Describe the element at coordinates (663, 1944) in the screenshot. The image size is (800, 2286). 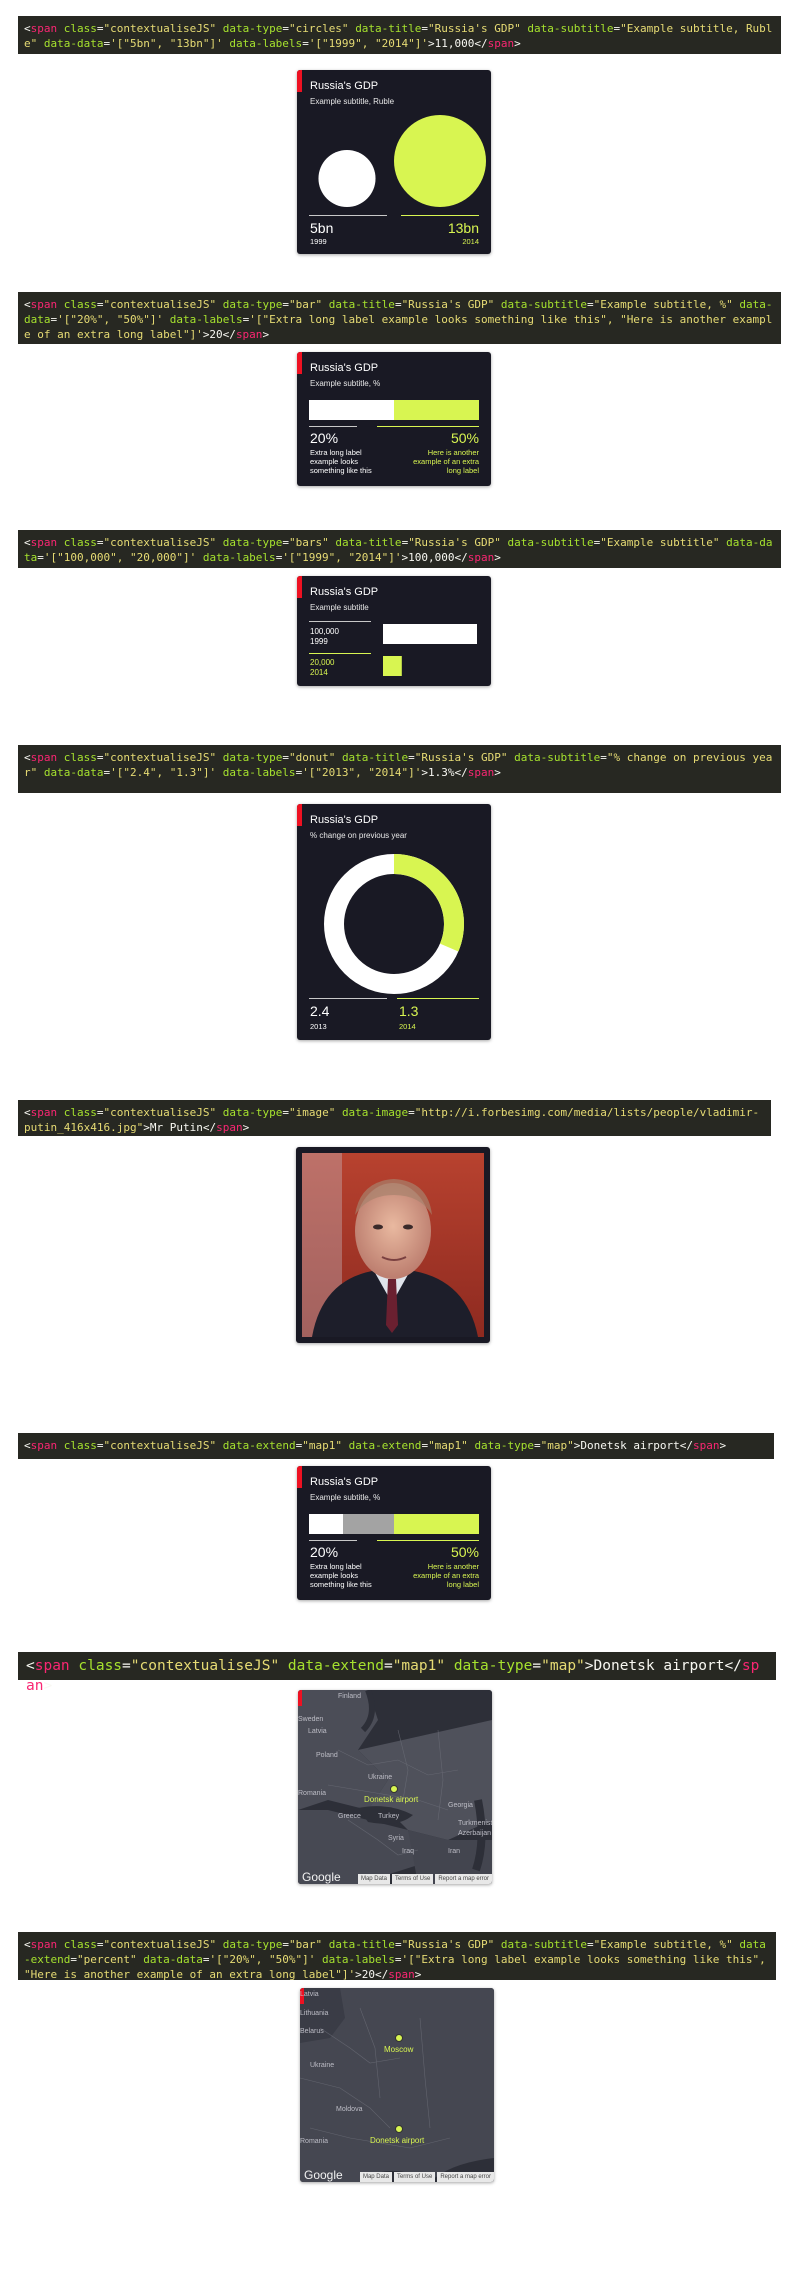
I see `code-token: "Example subtitle, %"` at that location.